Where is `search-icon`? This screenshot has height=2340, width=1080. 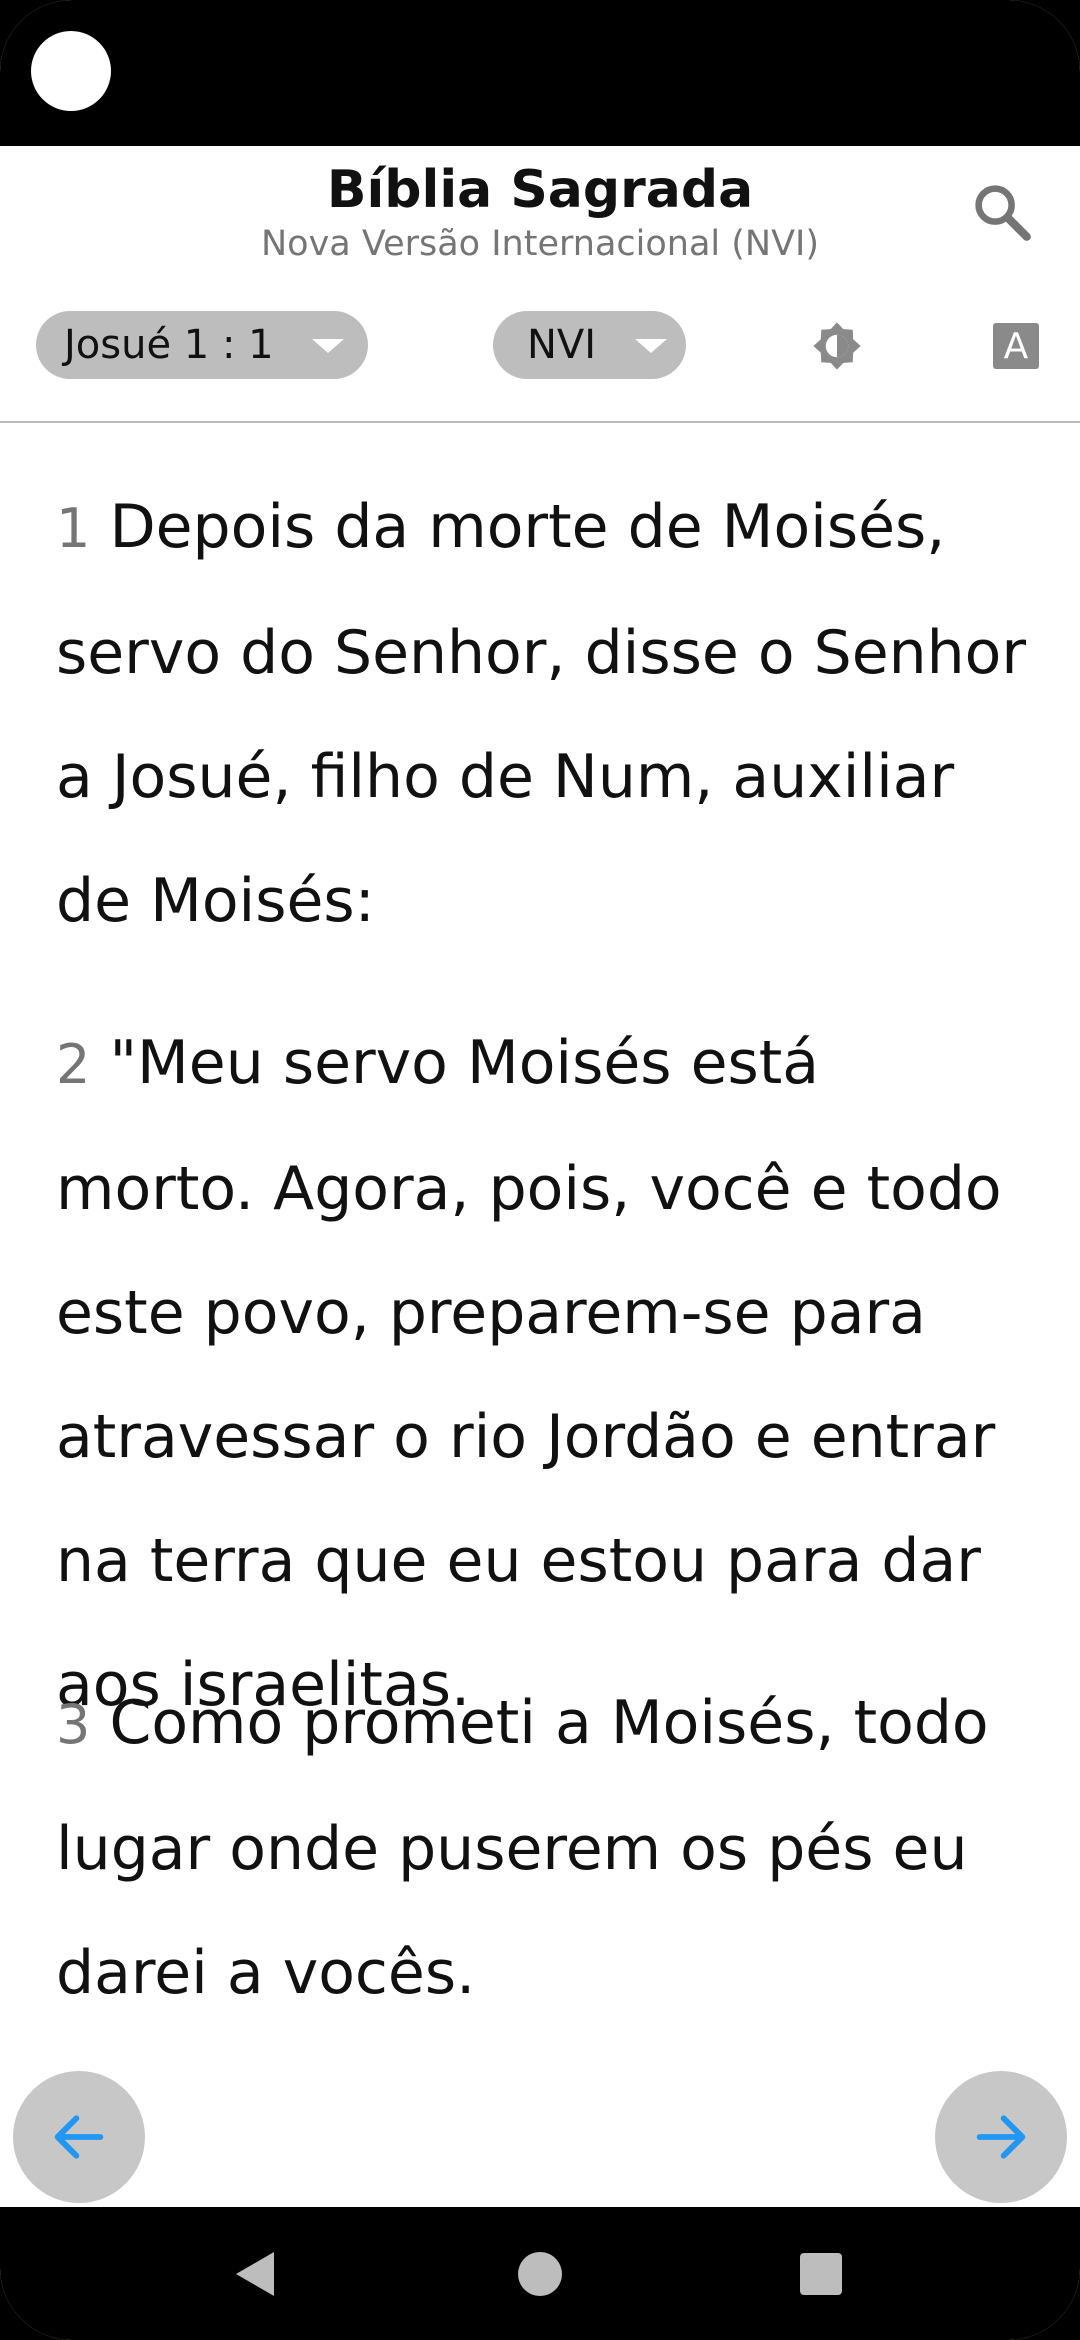
search-icon is located at coordinates (1003, 213).